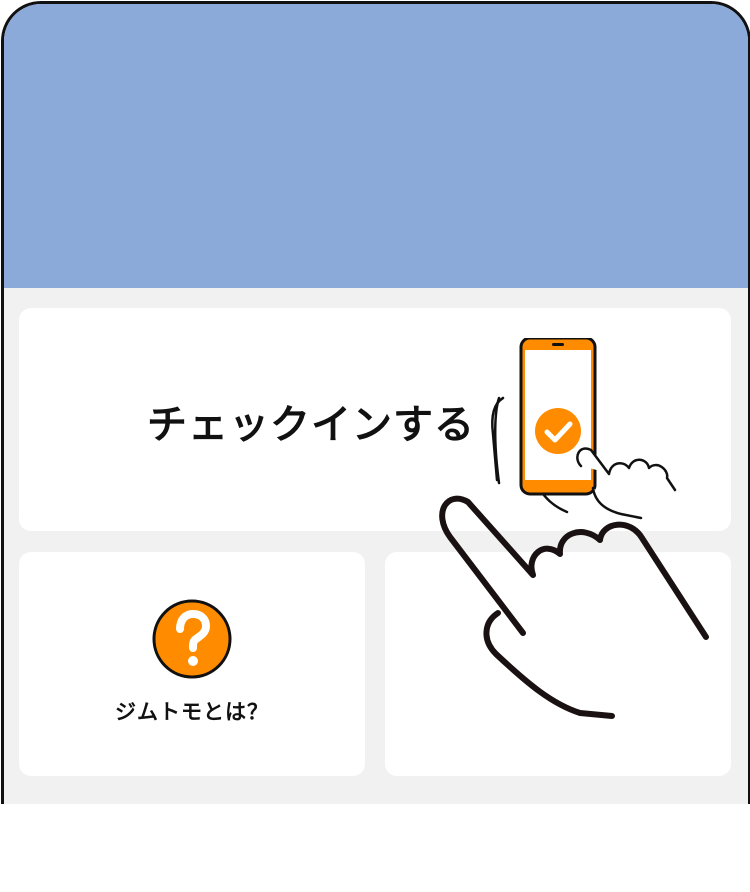 Image resolution: width=750 pixels, height=892 pixels. What do you see at coordinates (584, 429) in the screenshot?
I see `phone-checkmark-icon` at bounding box center [584, 429].